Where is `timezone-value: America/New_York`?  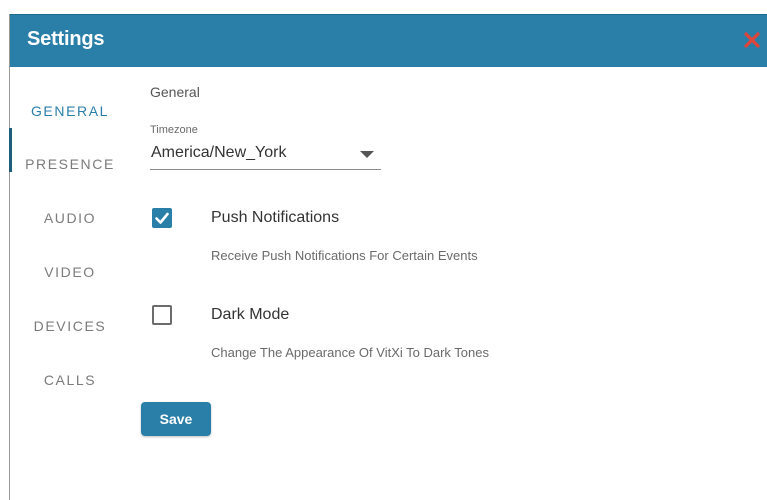 timezone-value: America/New_York is located at coordinates (219, 152).